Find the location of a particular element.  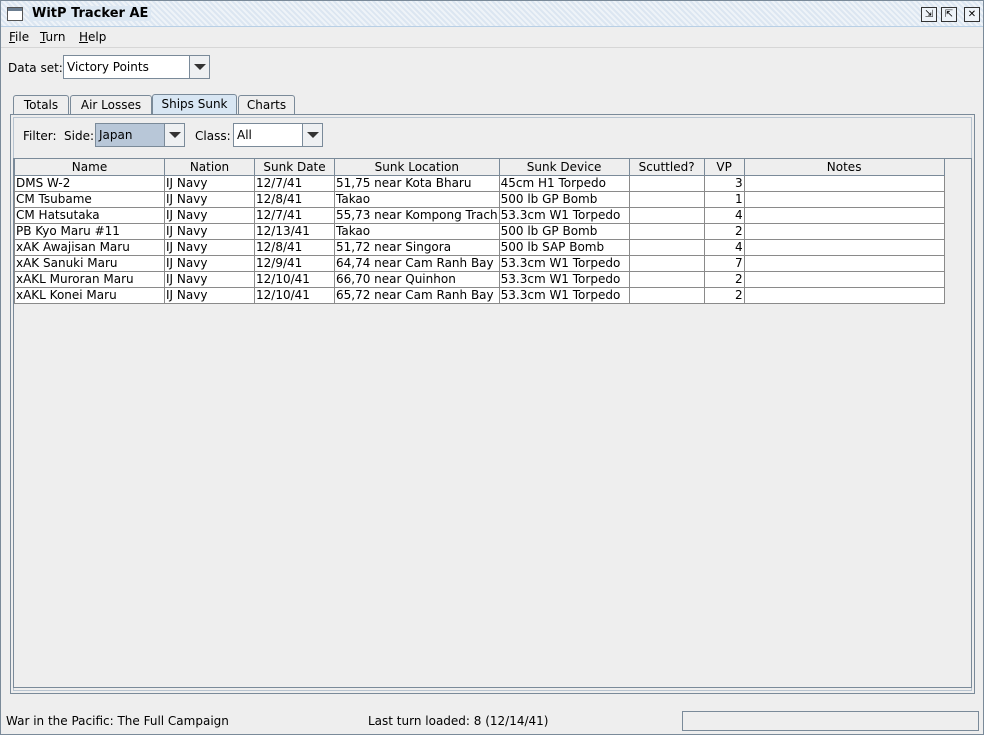

cell-sunk-location: 65,72 near Cam Ranh Bay is located at coordinates (417, 295).